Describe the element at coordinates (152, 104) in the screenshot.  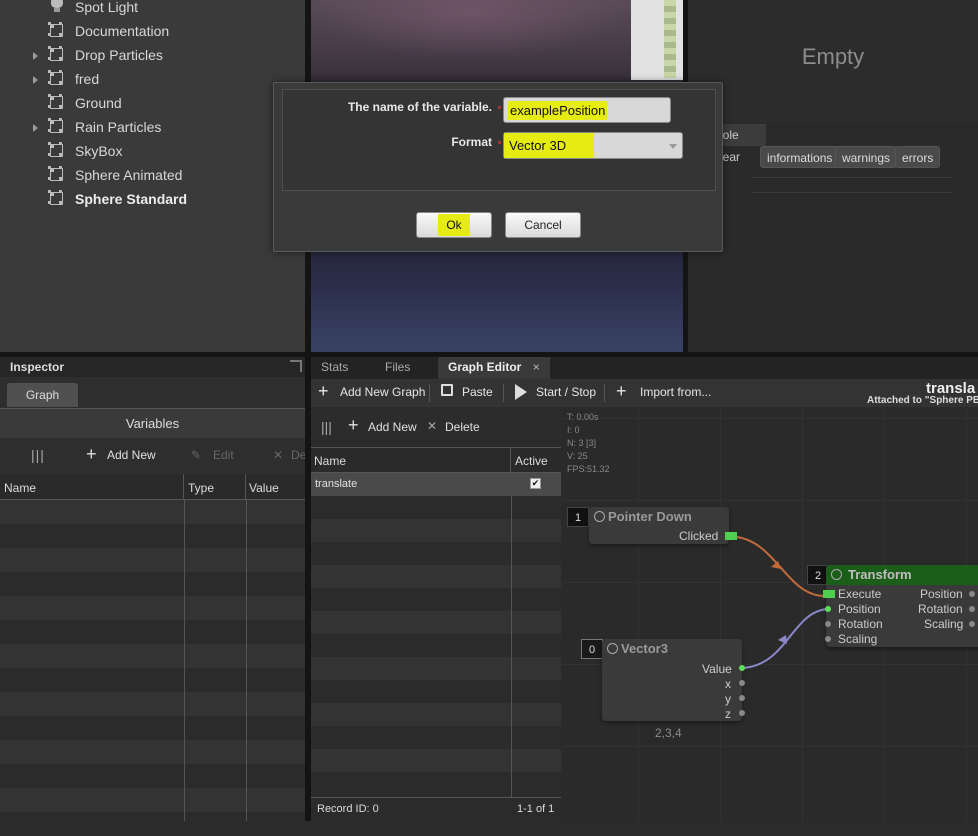
I see `tree-item-ground: Ground` at that location.